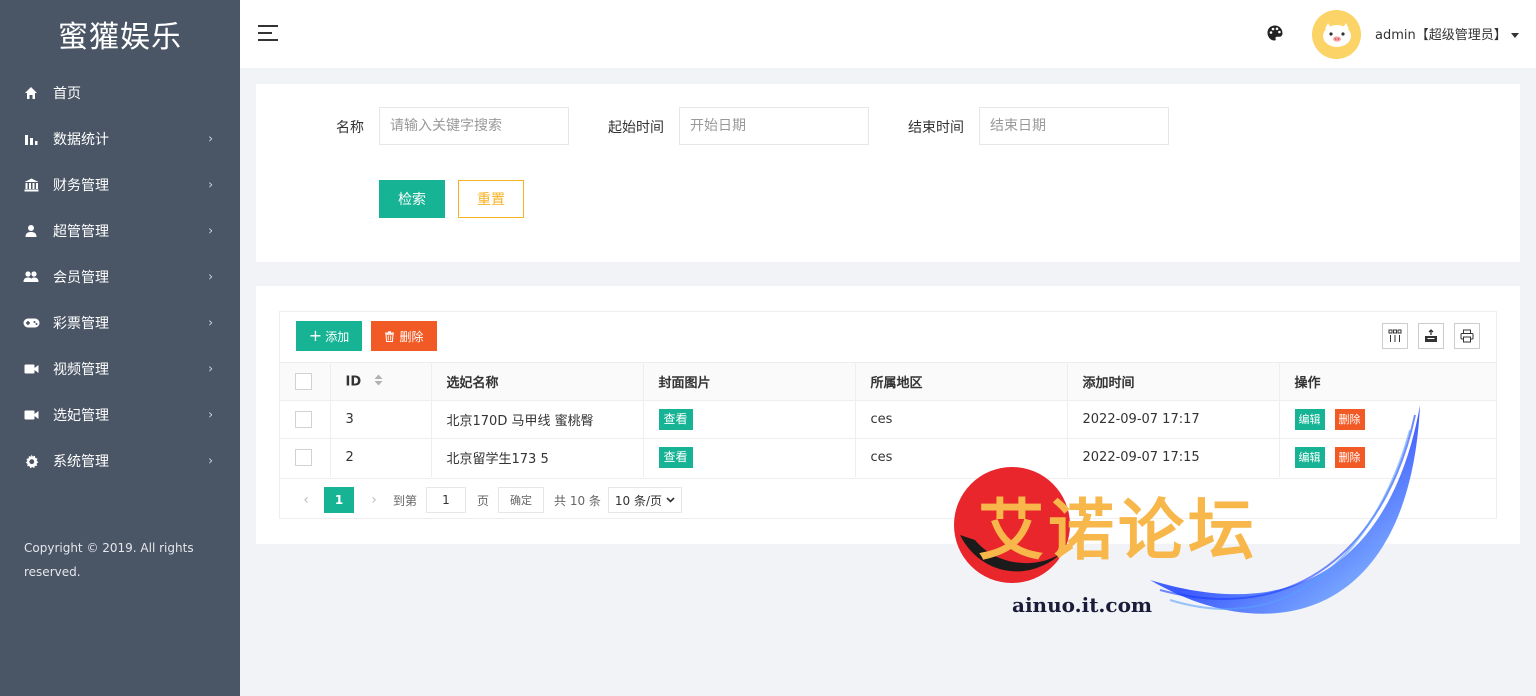 This screenshot has width=1536, height=696. I want to click on gear-icon, so click(31, 461).